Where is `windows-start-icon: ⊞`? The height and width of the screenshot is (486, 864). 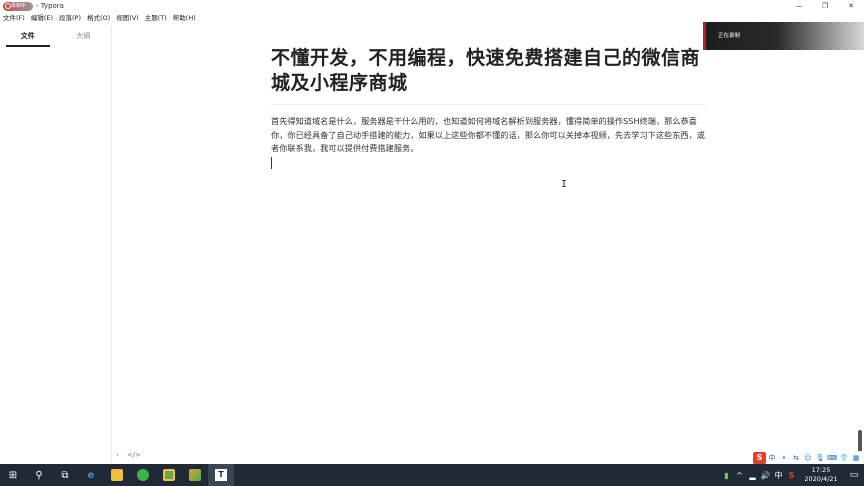
windows-start-icon: ⊞ is located at coordinates (13, 475).